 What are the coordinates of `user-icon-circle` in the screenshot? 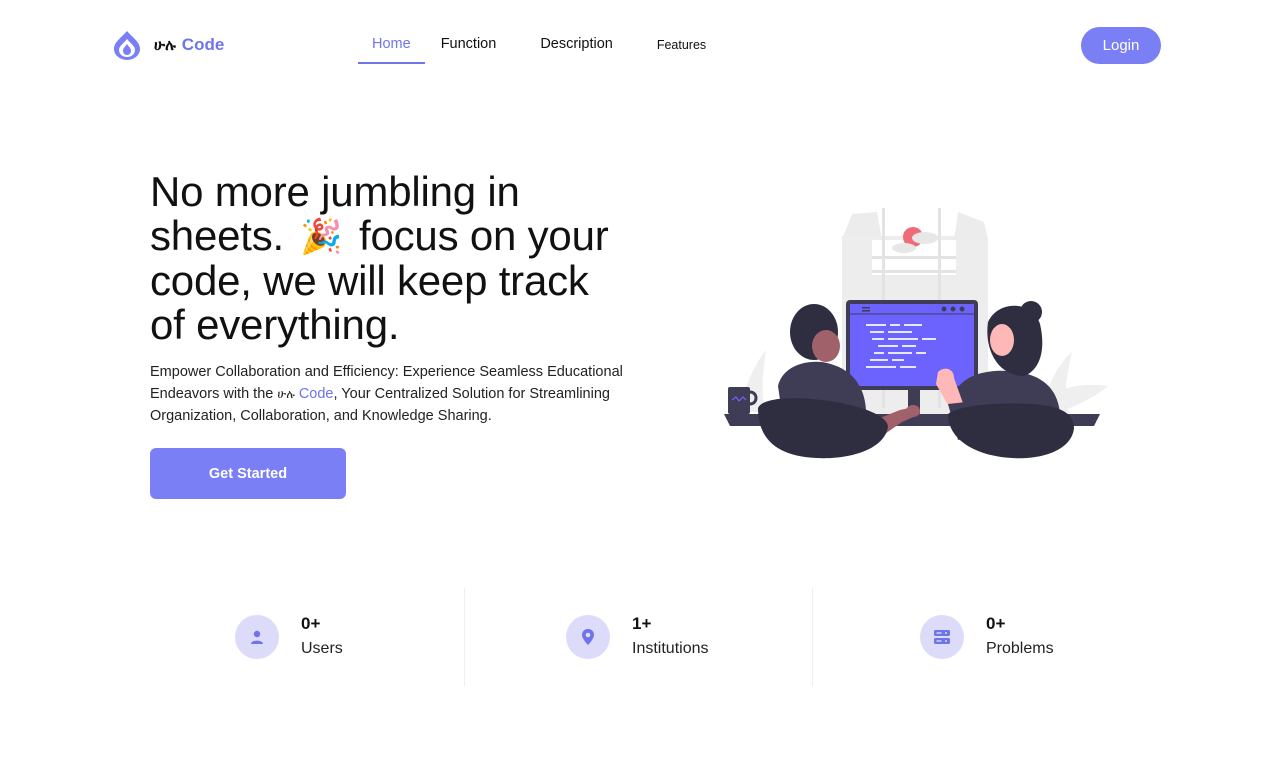 It's located at (257, 637).